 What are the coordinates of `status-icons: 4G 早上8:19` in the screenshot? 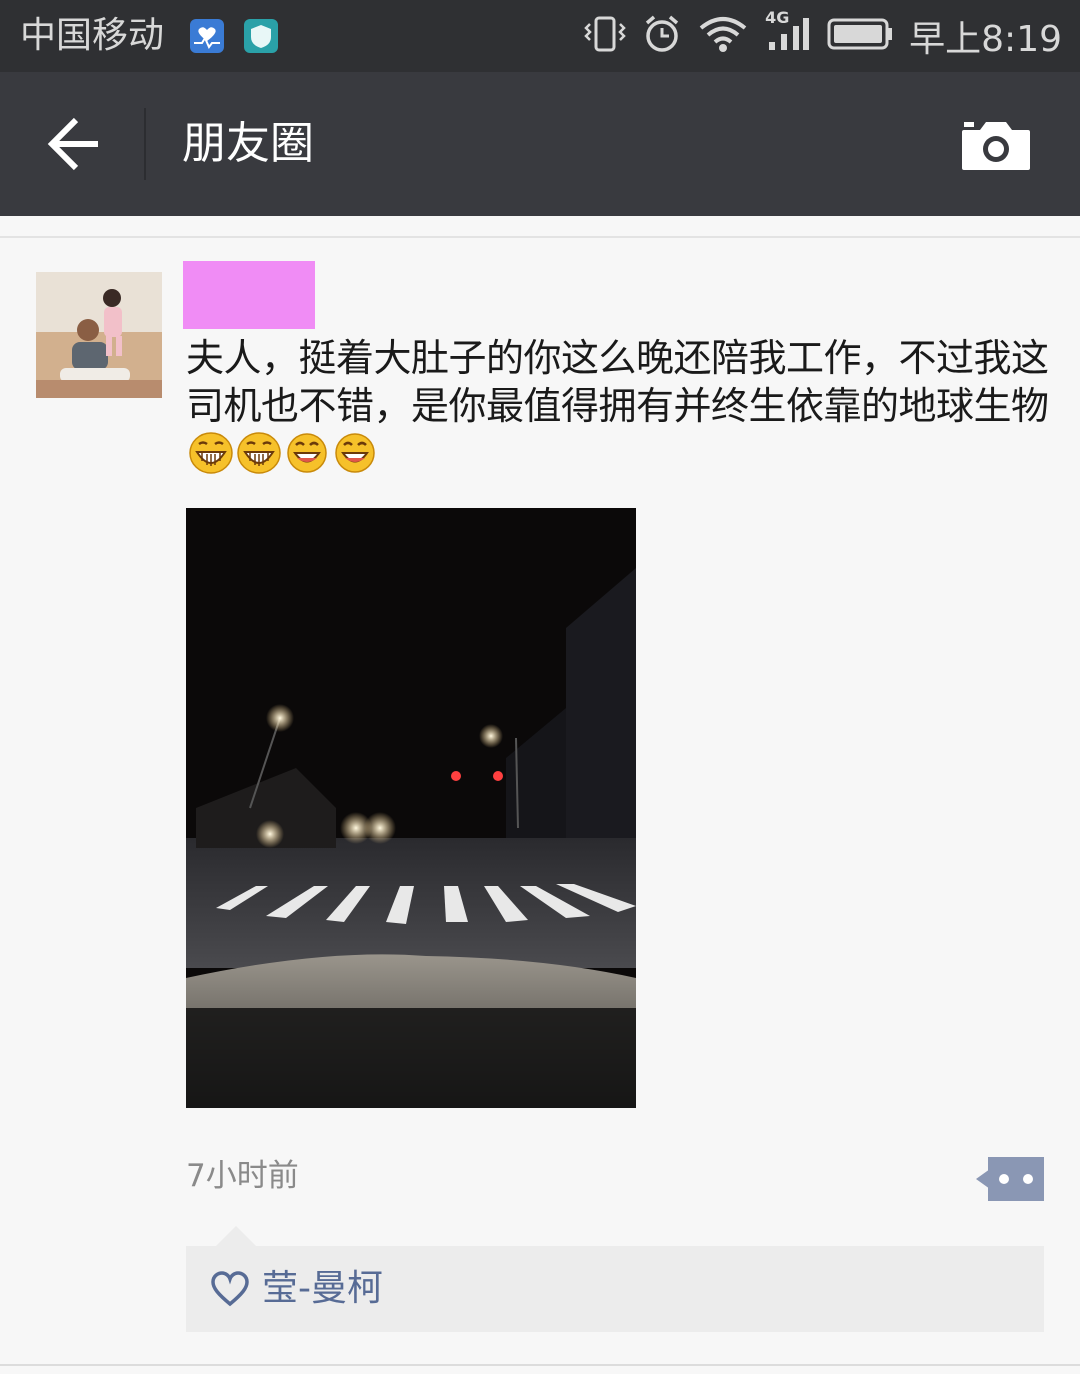 It's located at (822, 35).